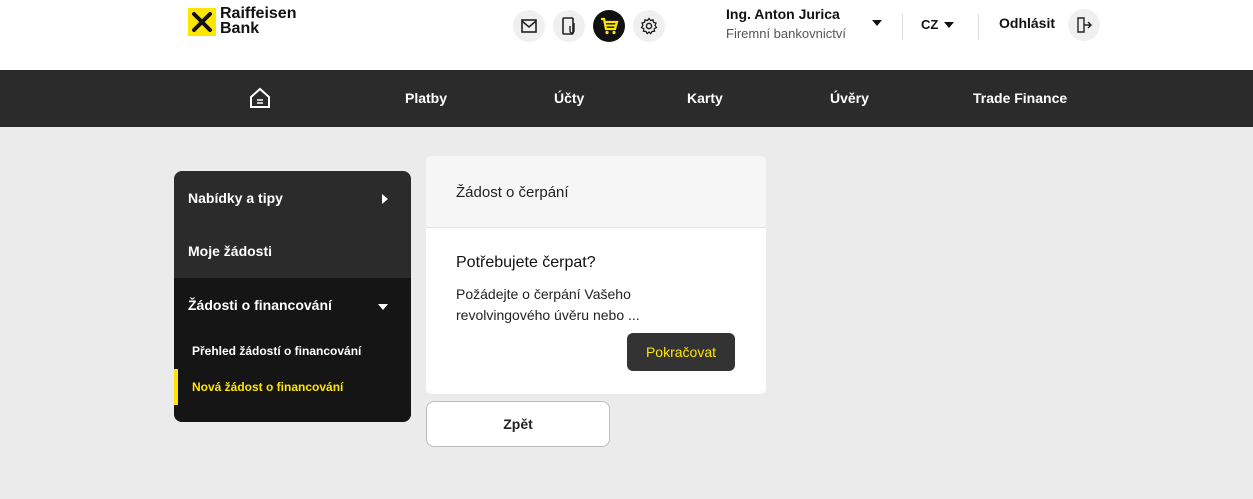 The image size is (1253, 499). Describe the element at coordinates (268, 387) in the screenshot. I see `sidebar-subitem-label: Nová žádost o financování` at that location.